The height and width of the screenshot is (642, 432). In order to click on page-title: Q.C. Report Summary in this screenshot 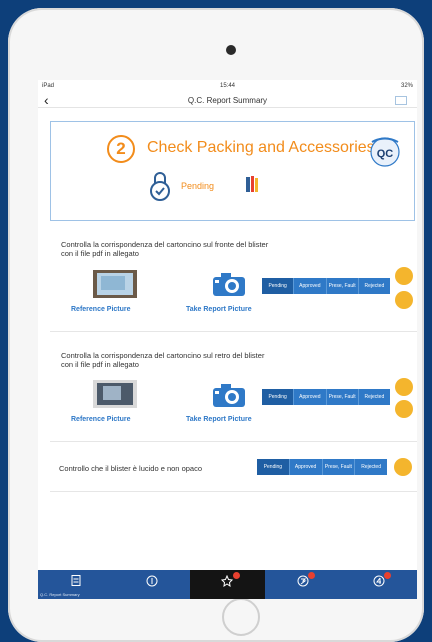, I will do `click(227, 100)`.